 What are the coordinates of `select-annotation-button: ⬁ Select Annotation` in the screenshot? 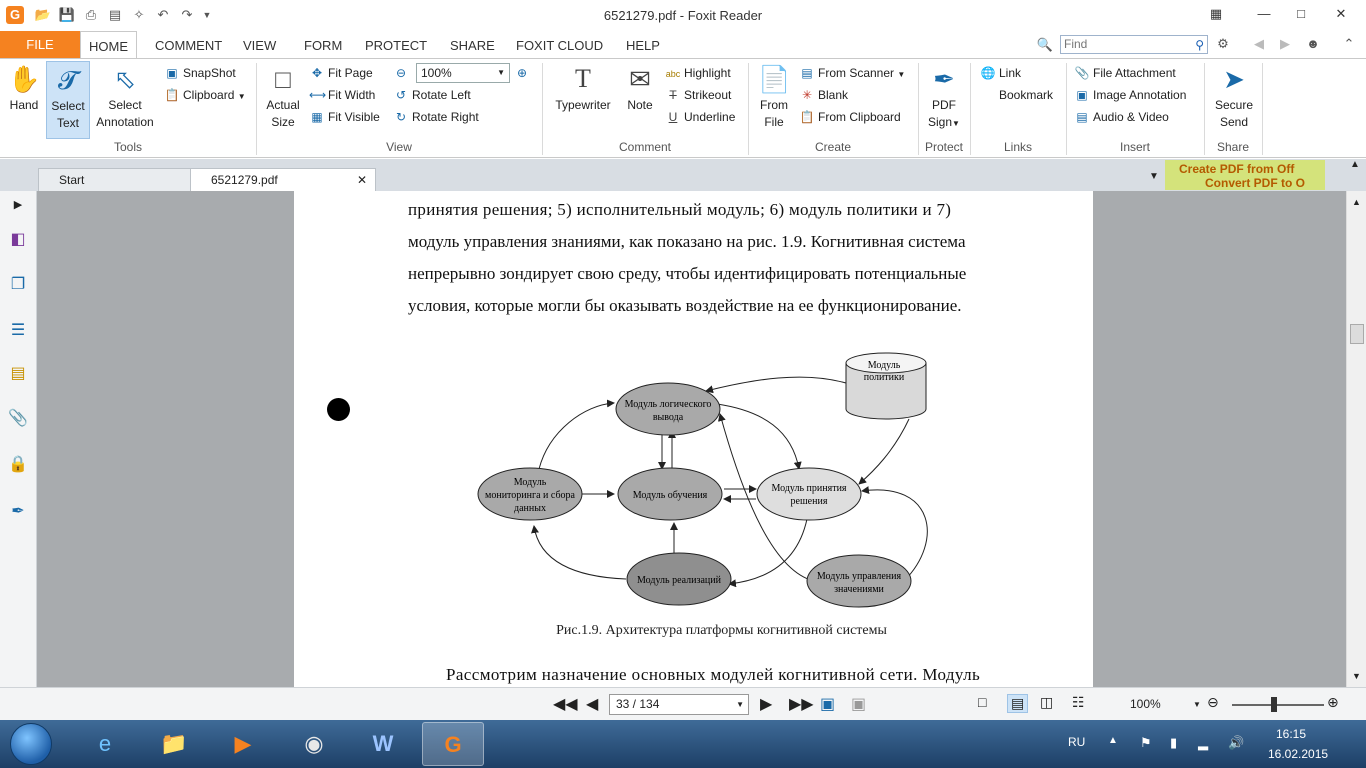 It's located at (125, 96).